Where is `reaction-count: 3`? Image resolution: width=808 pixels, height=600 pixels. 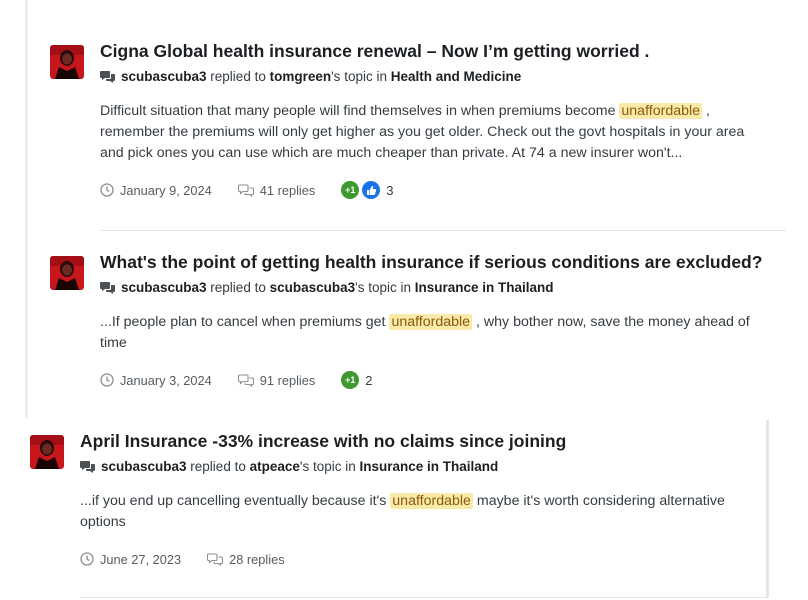
reaction-count: 3 is located at coordinates (390, 190).